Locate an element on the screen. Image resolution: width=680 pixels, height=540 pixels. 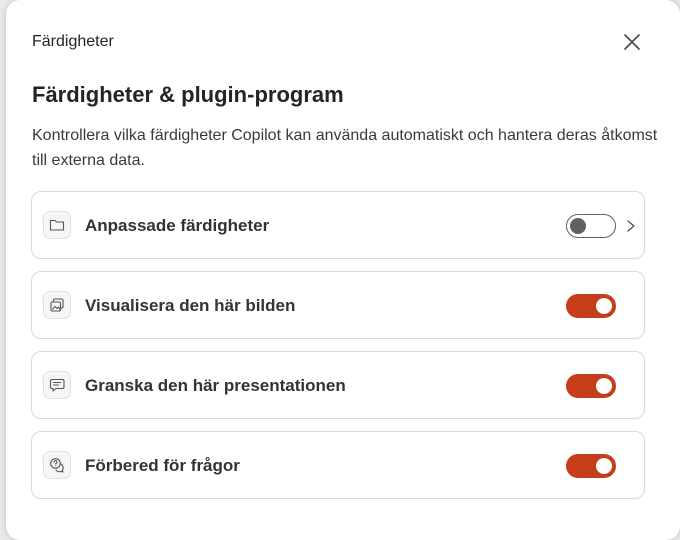
skill-row-review-presentation: Granska den här presentationen is located at coordinates (338, 385).